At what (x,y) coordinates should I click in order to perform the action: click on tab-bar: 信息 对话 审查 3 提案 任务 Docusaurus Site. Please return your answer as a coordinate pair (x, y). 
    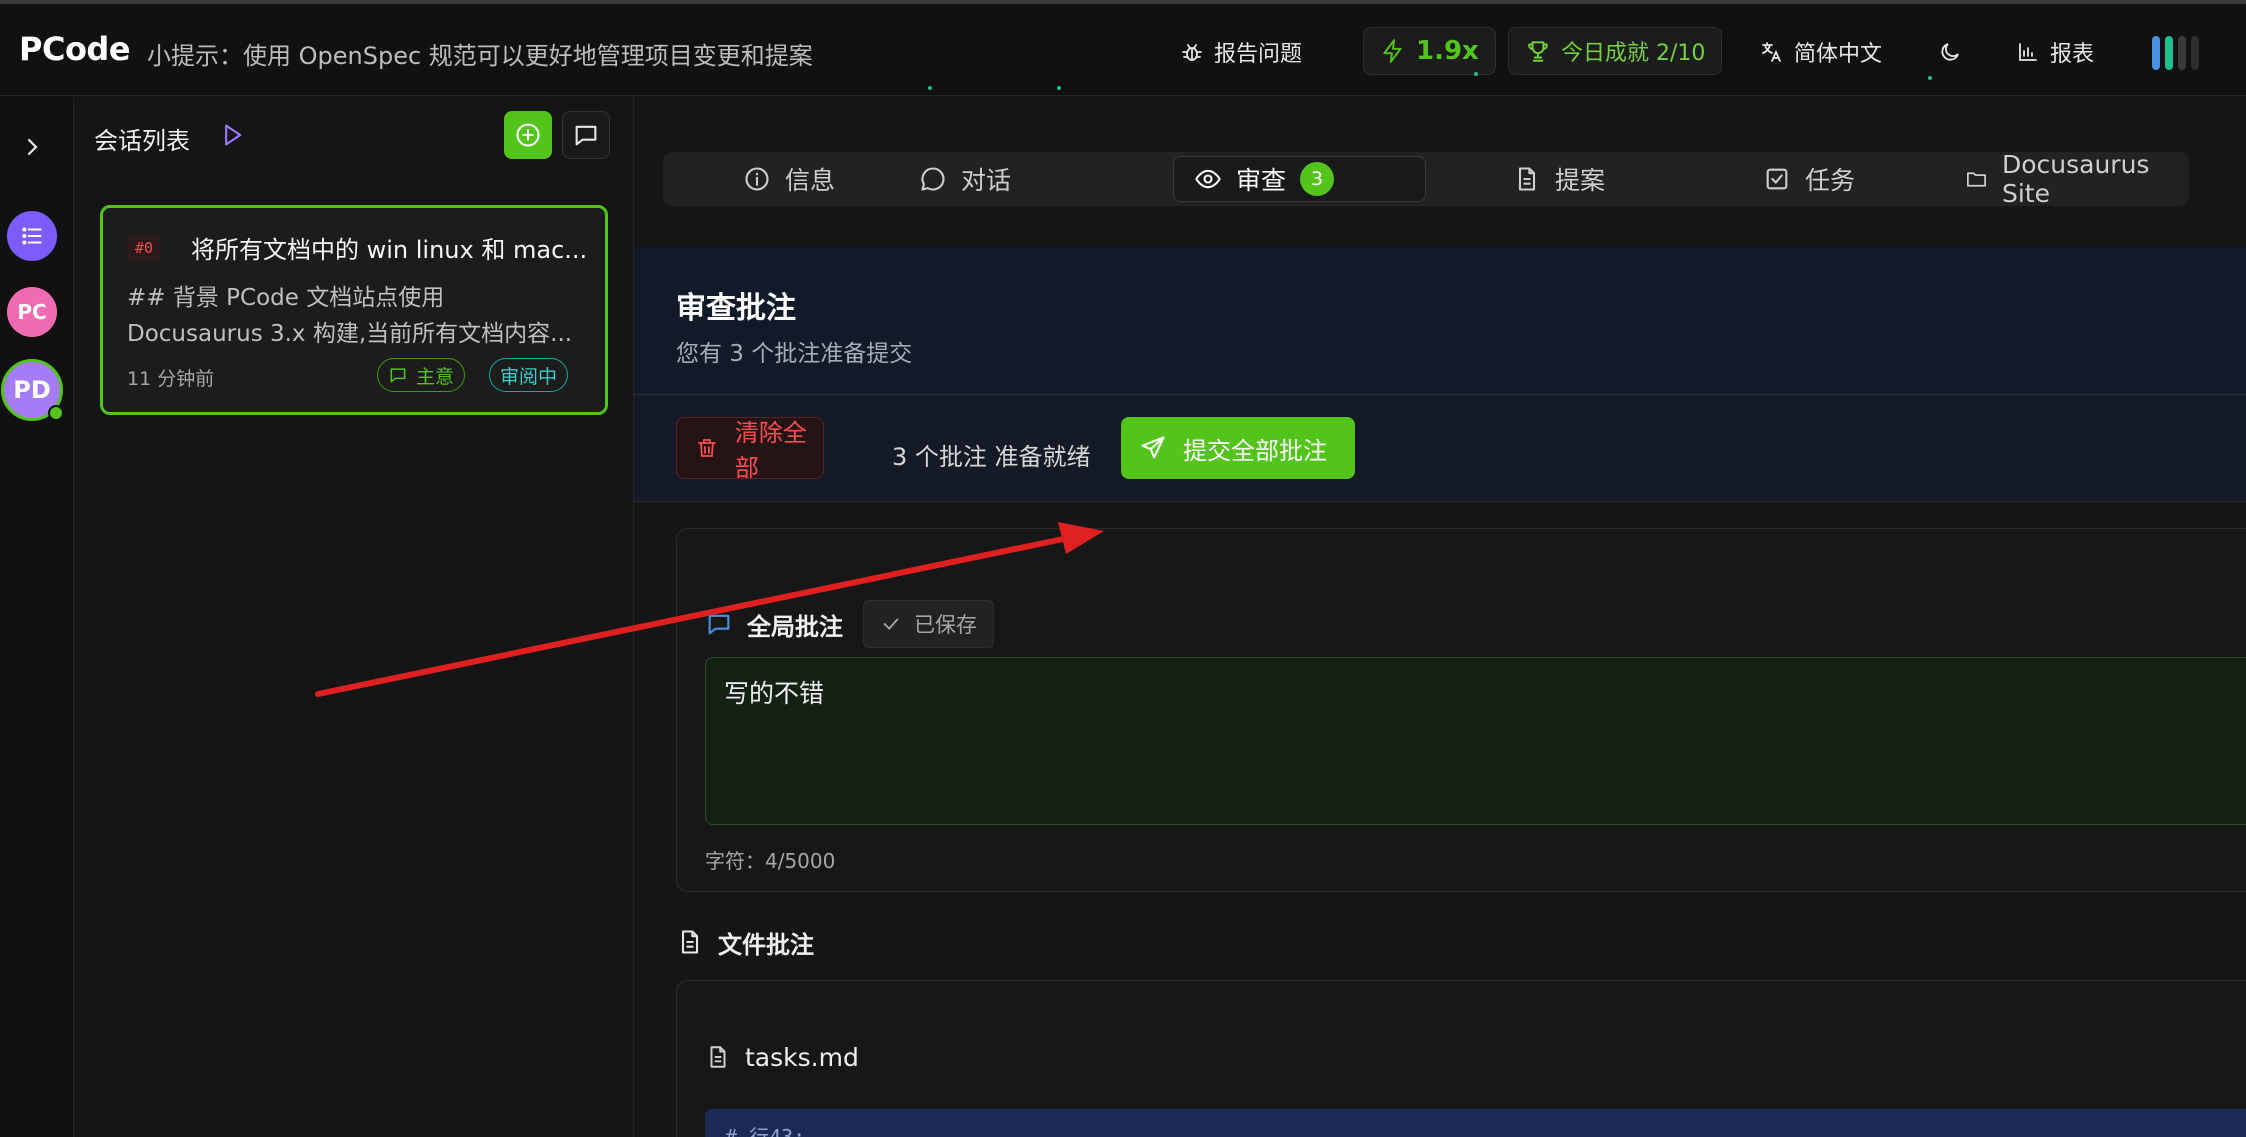
    Looking at the image, I should click on (1426, 179).